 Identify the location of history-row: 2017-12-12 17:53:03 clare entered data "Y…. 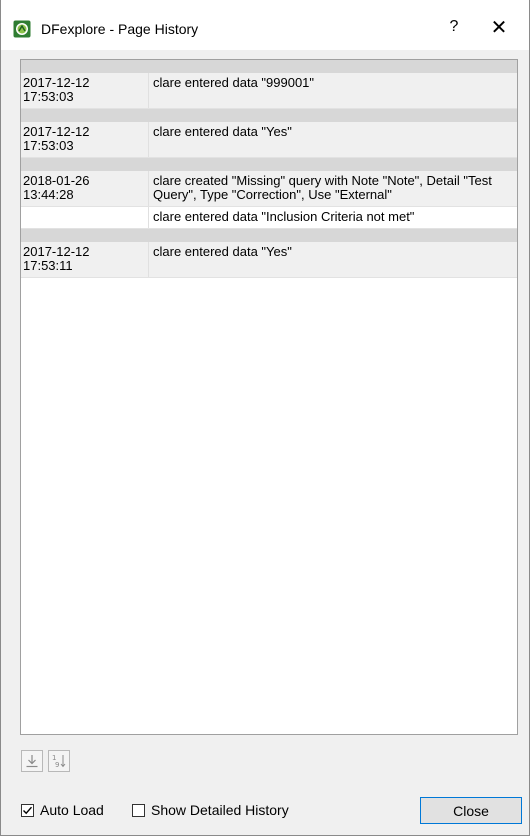
(269, 140).